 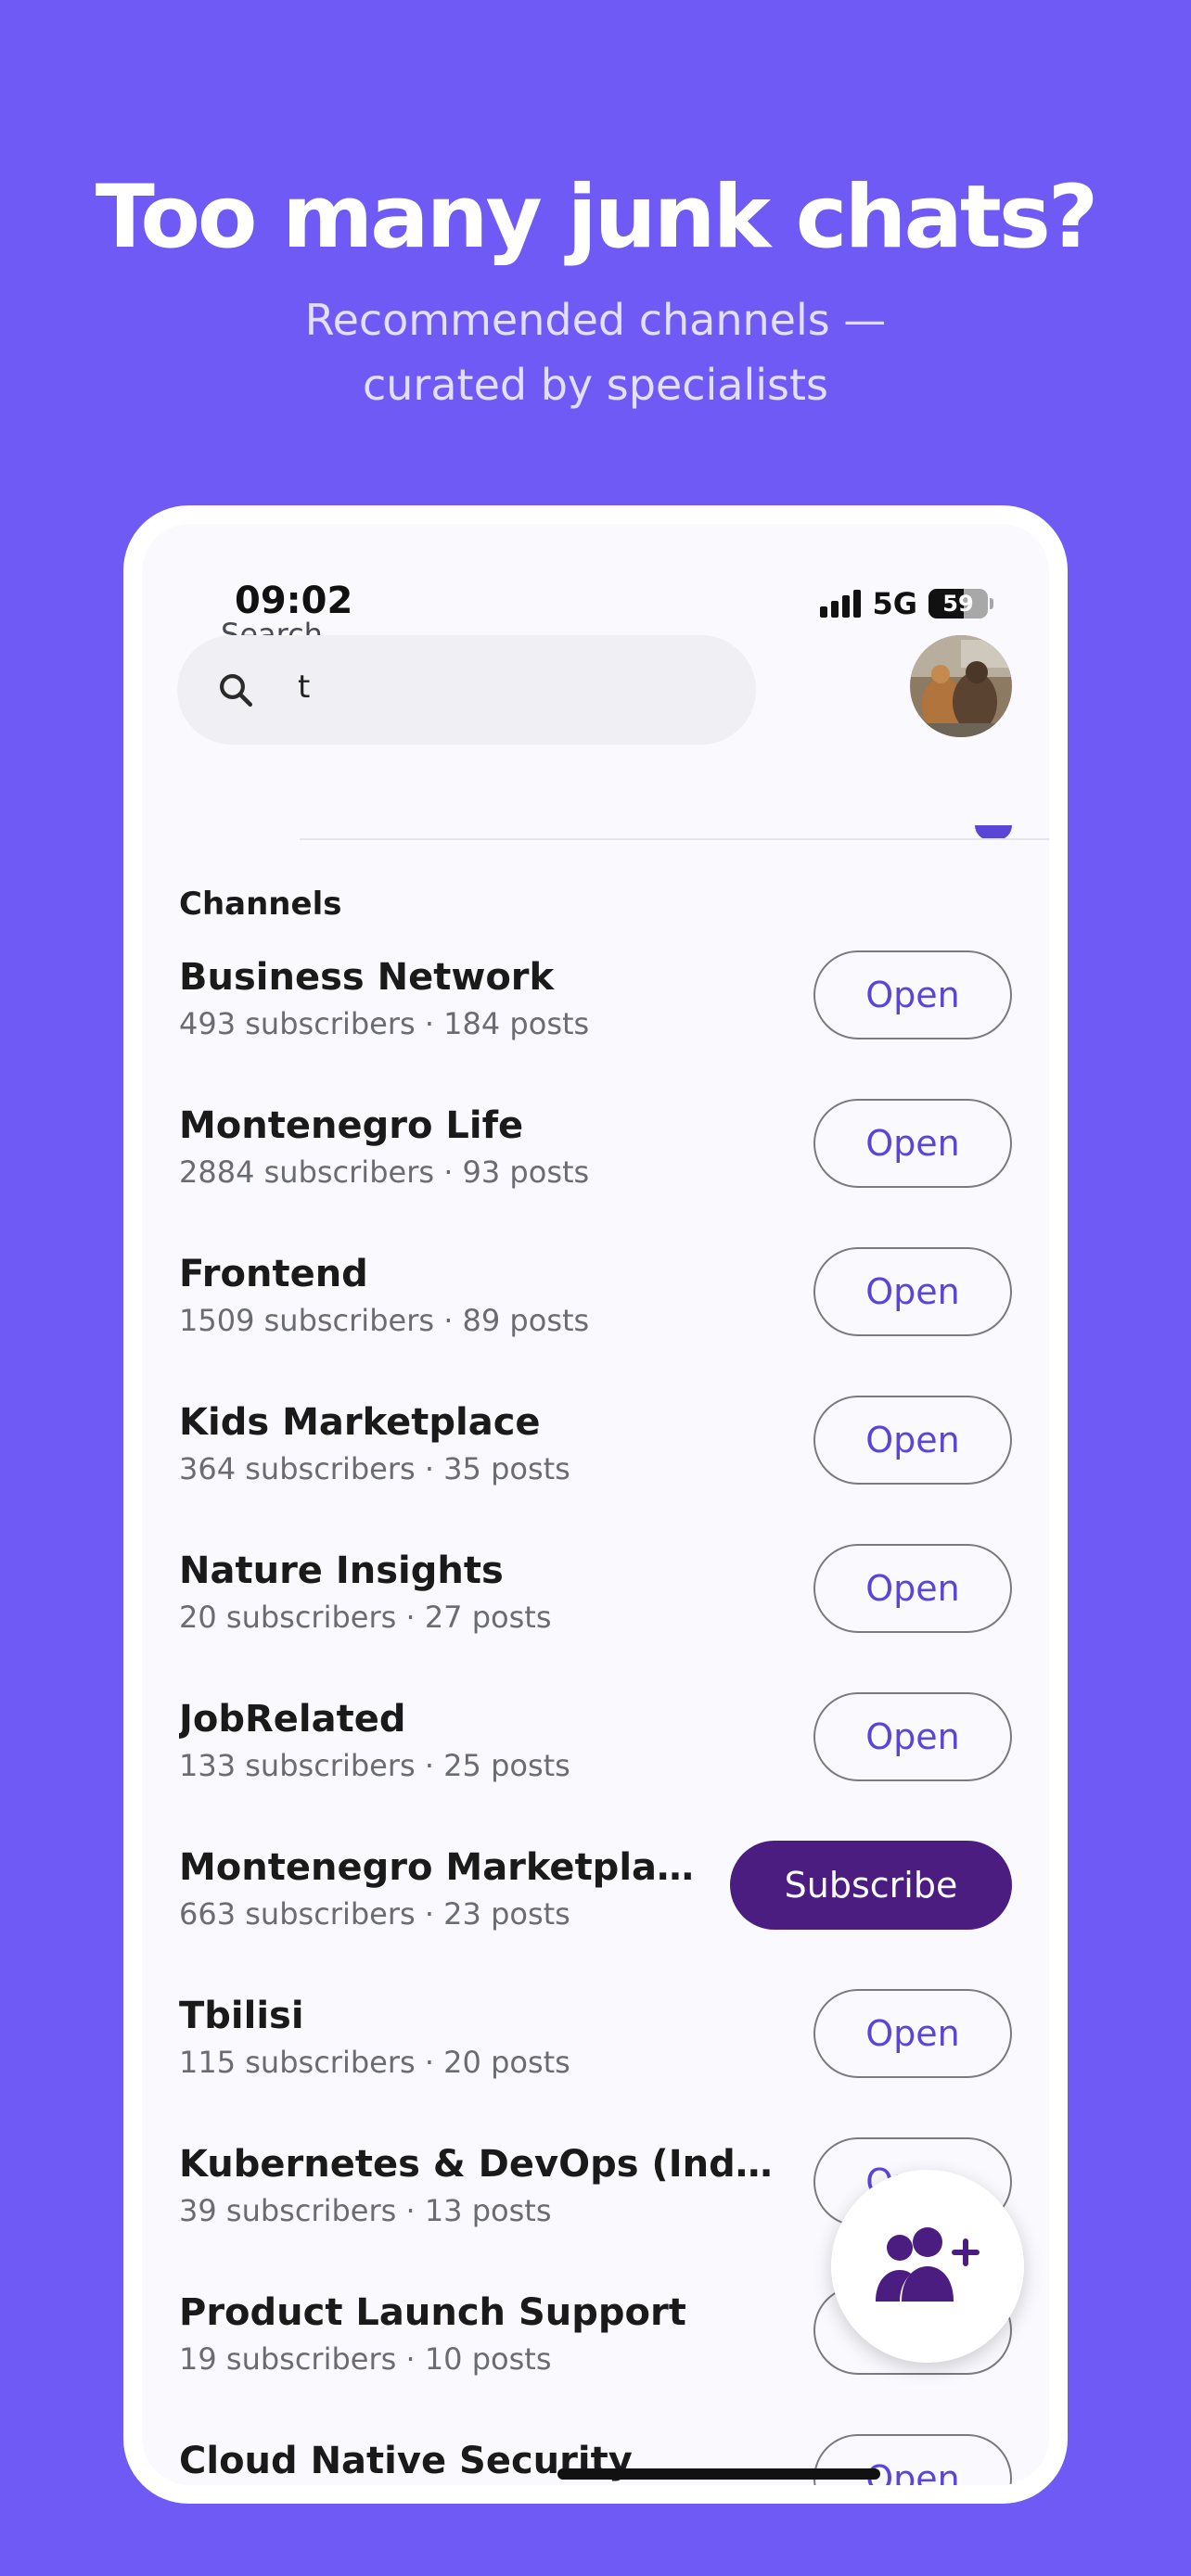 What do you see at coordinates (466, 690) in the screenshot?
I see `search-input: t` at bounding box center [466, 690].